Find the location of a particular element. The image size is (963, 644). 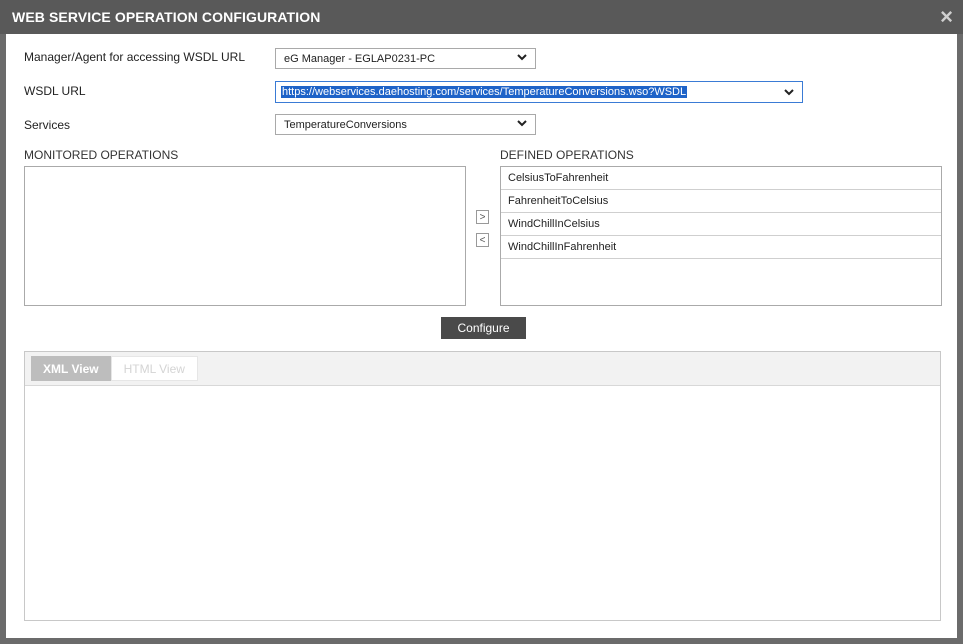

monitored-operations-label: MONITORED OPERATIONS is located at coordinates (101, 155).